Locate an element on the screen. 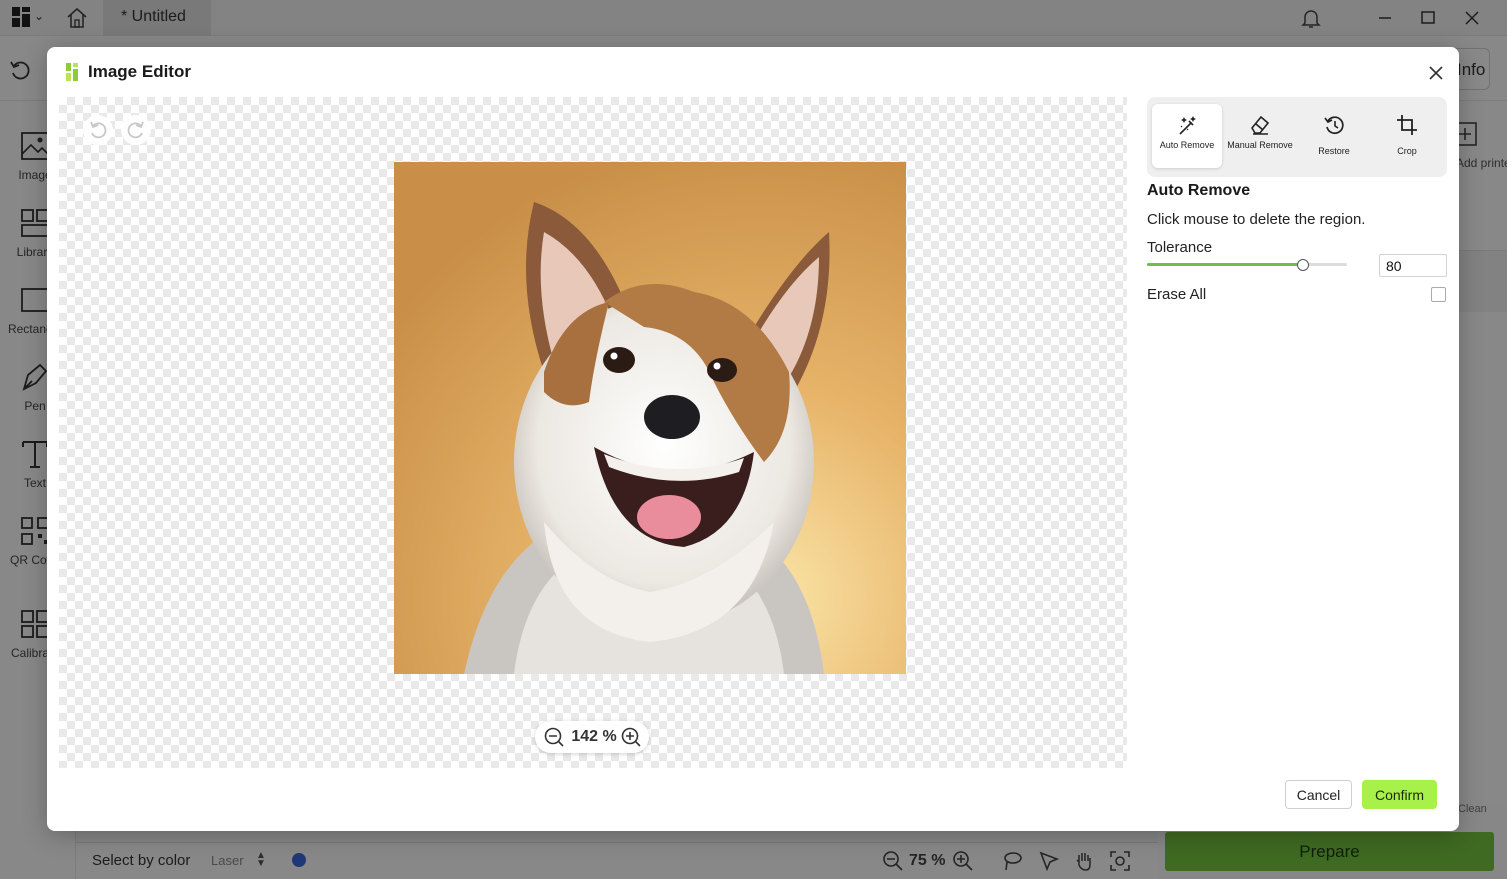 This screenshot has width=1507, height=879. slider-thumb is located at coordinates (1303, 265).